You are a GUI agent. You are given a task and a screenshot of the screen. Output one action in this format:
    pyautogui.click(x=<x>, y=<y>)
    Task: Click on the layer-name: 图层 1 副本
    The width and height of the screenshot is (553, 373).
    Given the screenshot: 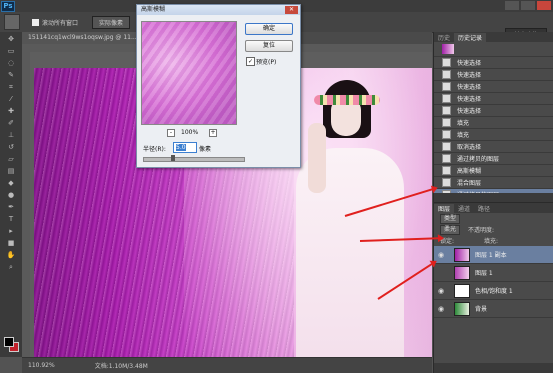 What is the action you would take?
    pyautogui.click(x=491, y=255)
    